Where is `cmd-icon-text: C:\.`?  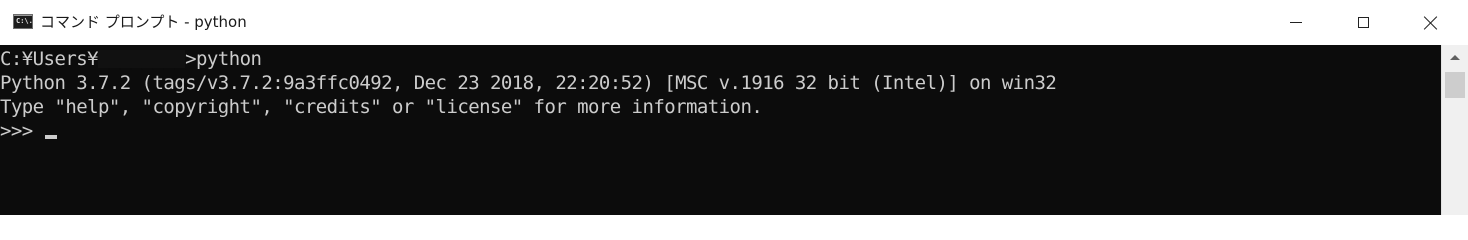 cmd-icon-text: C:\. is located at coordinates (24, 21).